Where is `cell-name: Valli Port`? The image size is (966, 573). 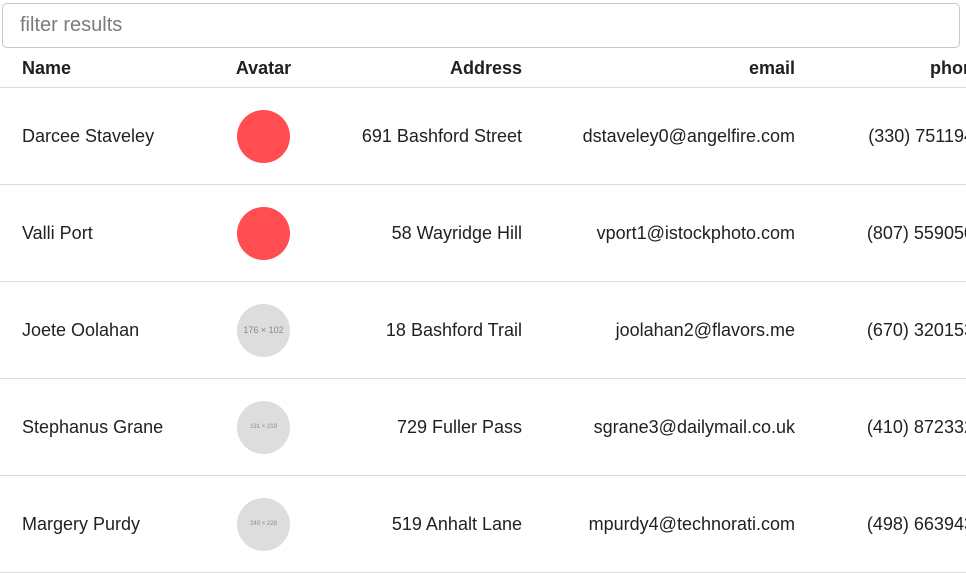 cell-name: Valli Port is located at coordinates (108, 233).